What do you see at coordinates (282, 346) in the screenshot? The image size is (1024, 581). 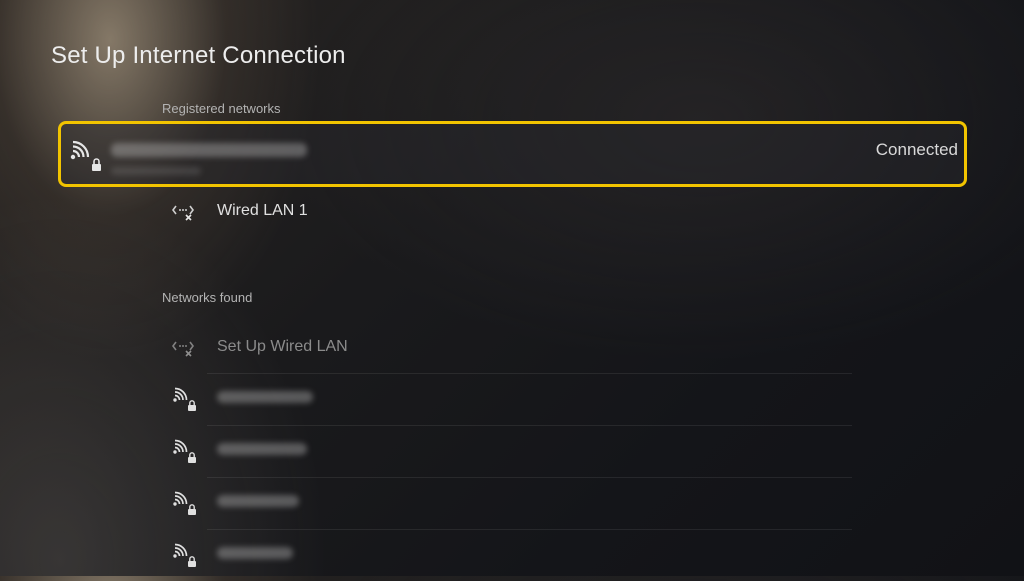 I see `network-label: Set Up Wired LAN` at bounding box center [282, 346].